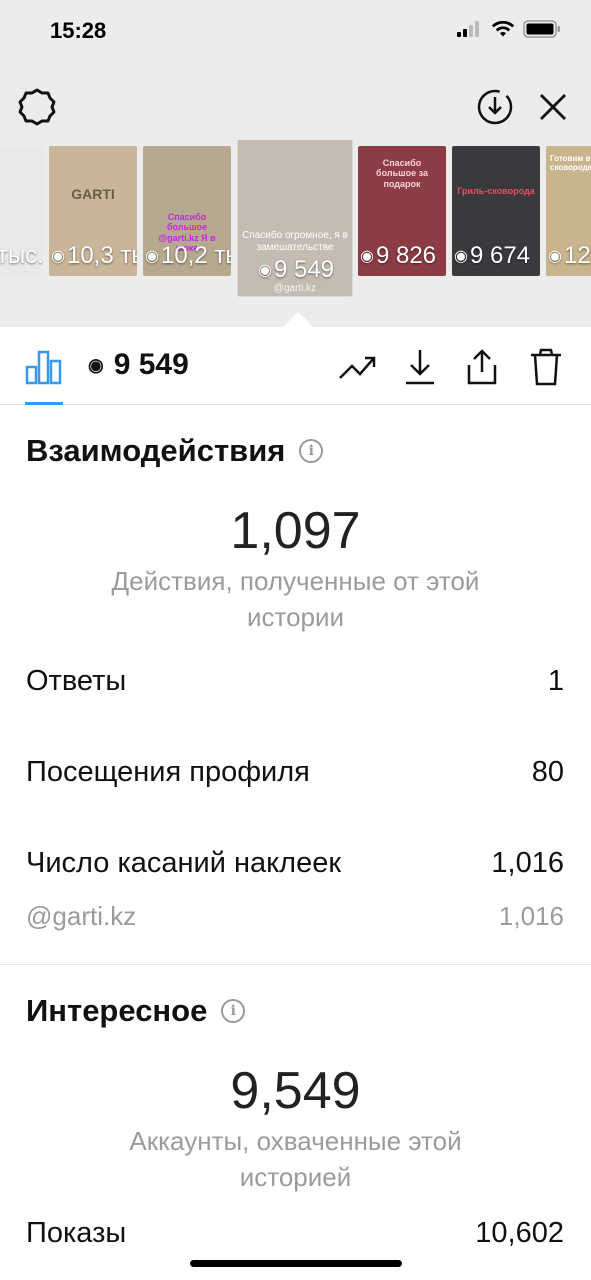 Image resolution: width=591 pixels, height=1280 pixels. I want to click on download-icon, so click(420, 367).